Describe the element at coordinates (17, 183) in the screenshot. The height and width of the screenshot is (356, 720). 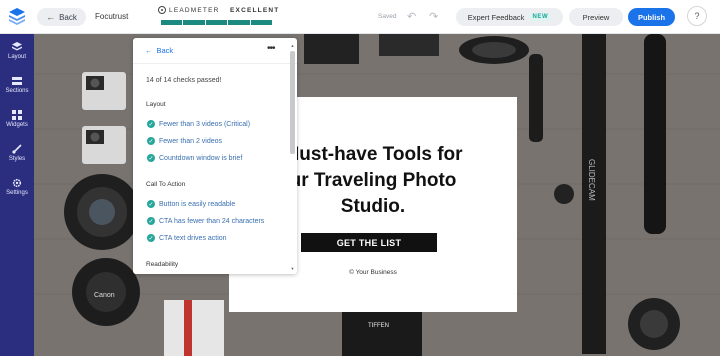
I see `gear-icon` at that location.